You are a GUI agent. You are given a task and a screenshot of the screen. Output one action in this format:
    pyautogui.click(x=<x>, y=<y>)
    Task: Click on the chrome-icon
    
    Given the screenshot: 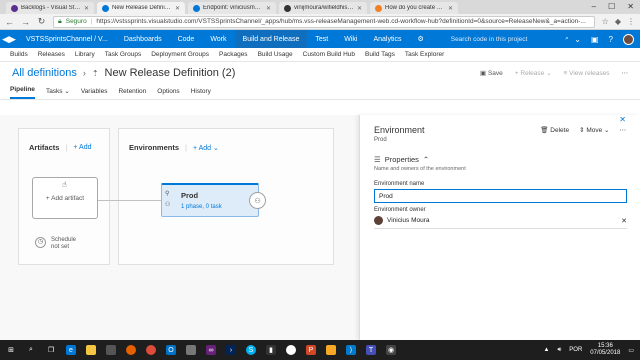 What is the action you would take?
    pyautogui.click(x=151, y=350)
    